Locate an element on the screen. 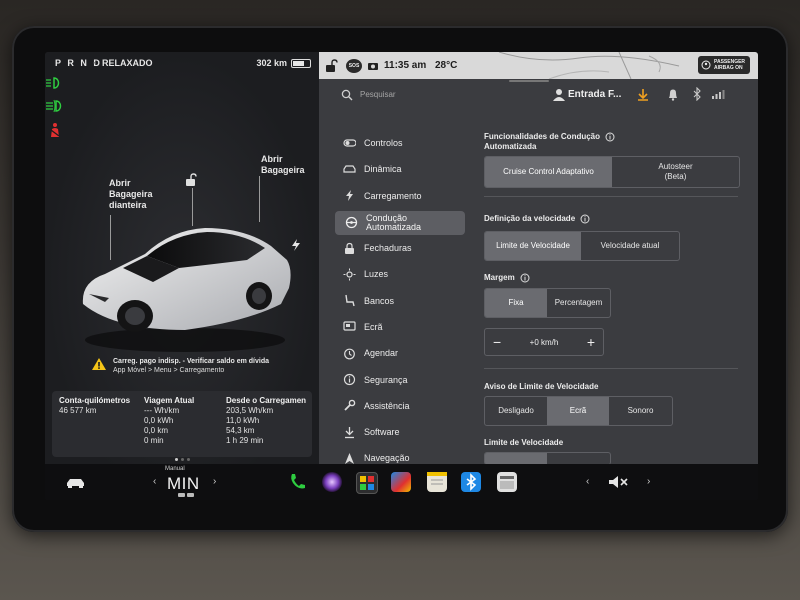 The height and width of the screenshot is (600, 800). car-icon is located at coordinates (349, 169).